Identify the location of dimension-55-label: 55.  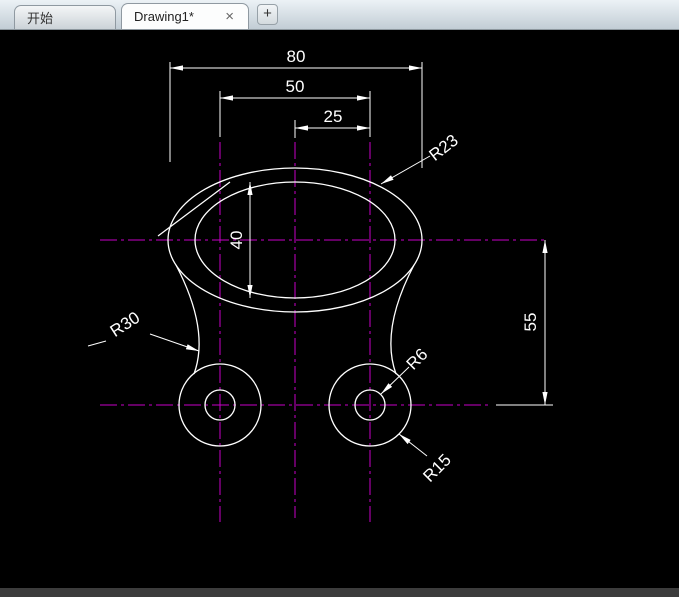
(530, 322).